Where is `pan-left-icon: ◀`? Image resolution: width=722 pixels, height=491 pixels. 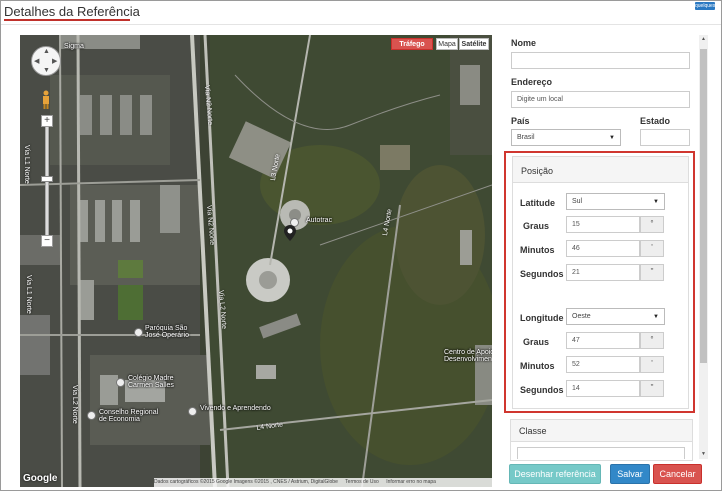
pan-left-icon: ◀ is located at coordinates (36, 61).